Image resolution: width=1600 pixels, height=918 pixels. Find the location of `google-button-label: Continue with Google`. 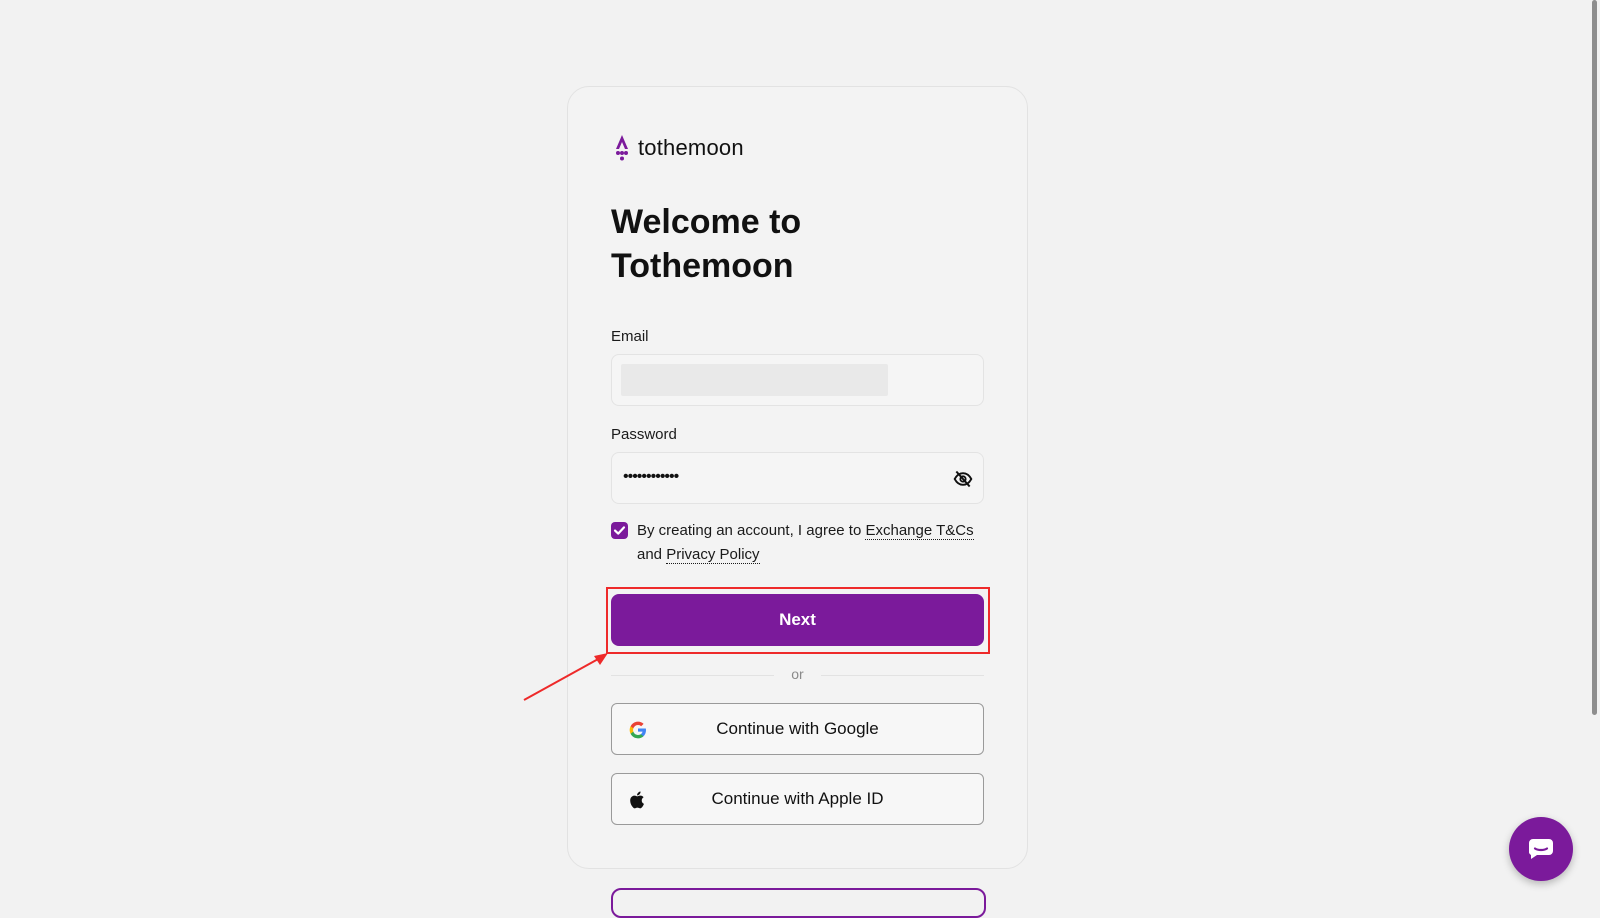

google-button-label: Continue with Google is located at coordinates (797, 728).